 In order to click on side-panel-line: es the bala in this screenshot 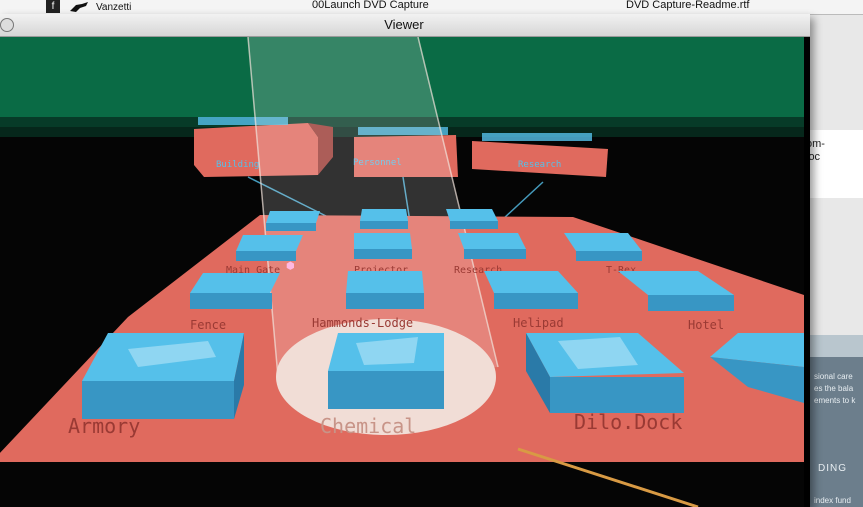, I will do `click(834, 388)`.